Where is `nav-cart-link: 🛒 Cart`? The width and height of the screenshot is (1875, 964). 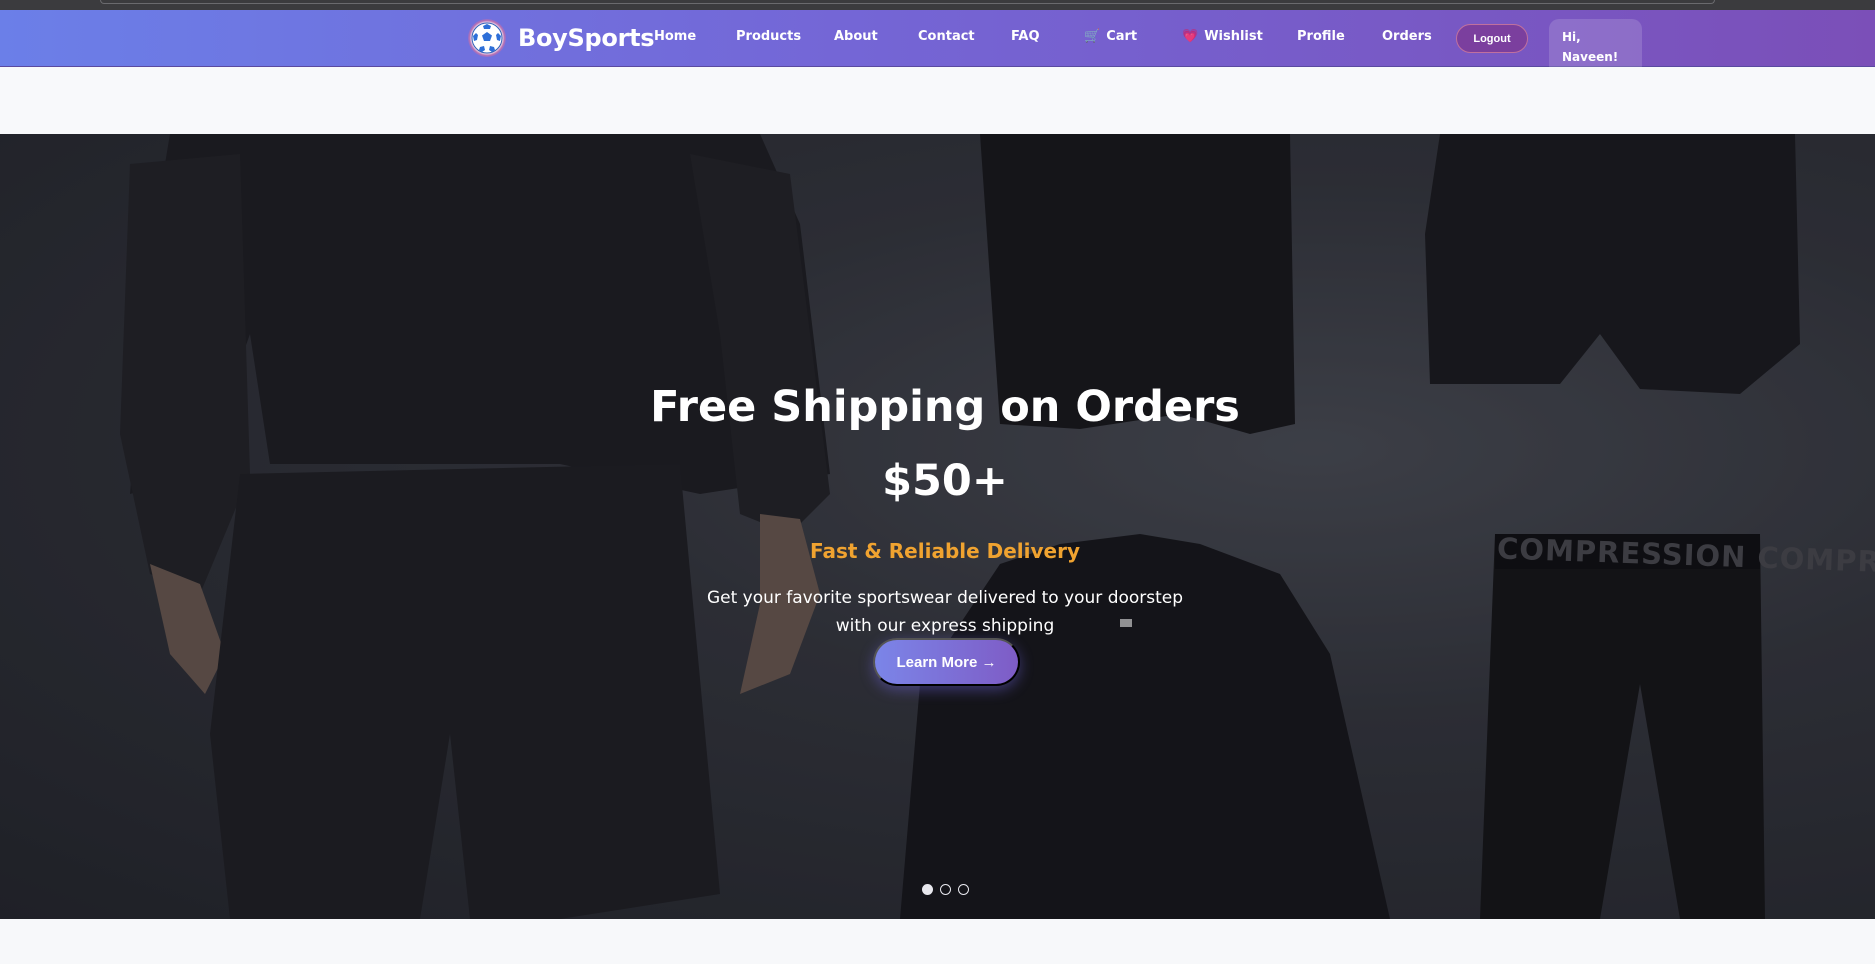 nav-cart-link: 🛒 Cart is located at coordinates (1110, 36).